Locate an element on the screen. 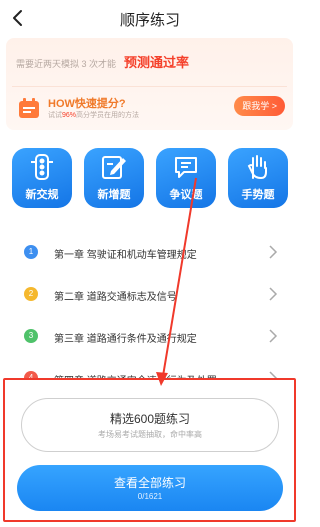 The image size is (320, 527). category-disputed: 争议题 is located at coordinates (186, 178).